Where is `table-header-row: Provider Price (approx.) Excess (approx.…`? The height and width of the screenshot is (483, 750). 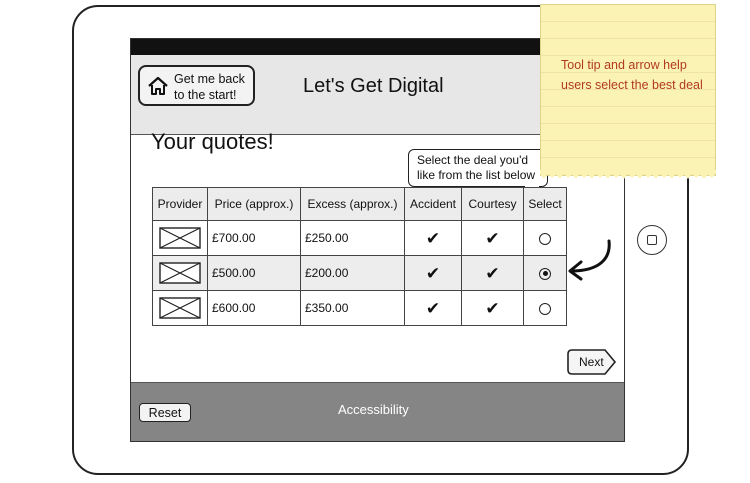 table-header-row: Provider Price (approx.) Excess (approx.… is located at coordinates (359, 204).